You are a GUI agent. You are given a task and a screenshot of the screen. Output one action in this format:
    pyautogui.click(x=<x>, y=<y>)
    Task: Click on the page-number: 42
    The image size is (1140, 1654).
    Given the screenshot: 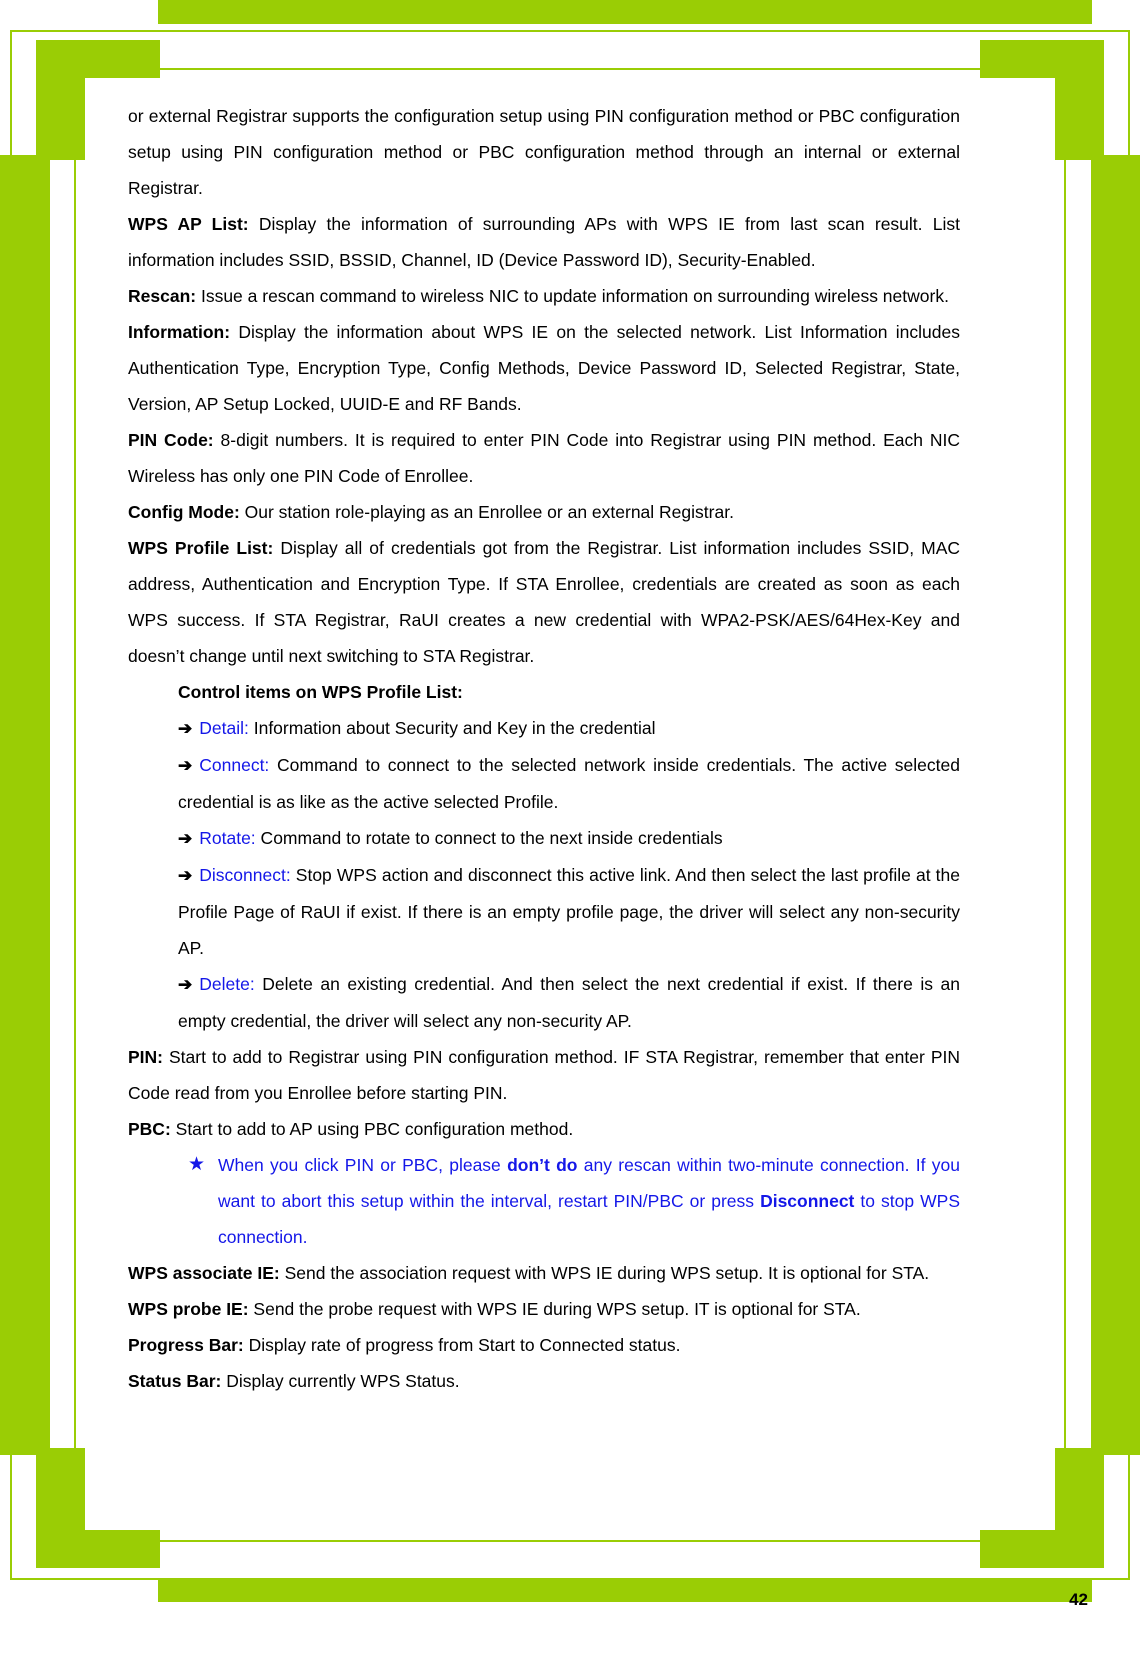 What is the action you would take?
    pyautogui.click(x=1078, y=1599)
    